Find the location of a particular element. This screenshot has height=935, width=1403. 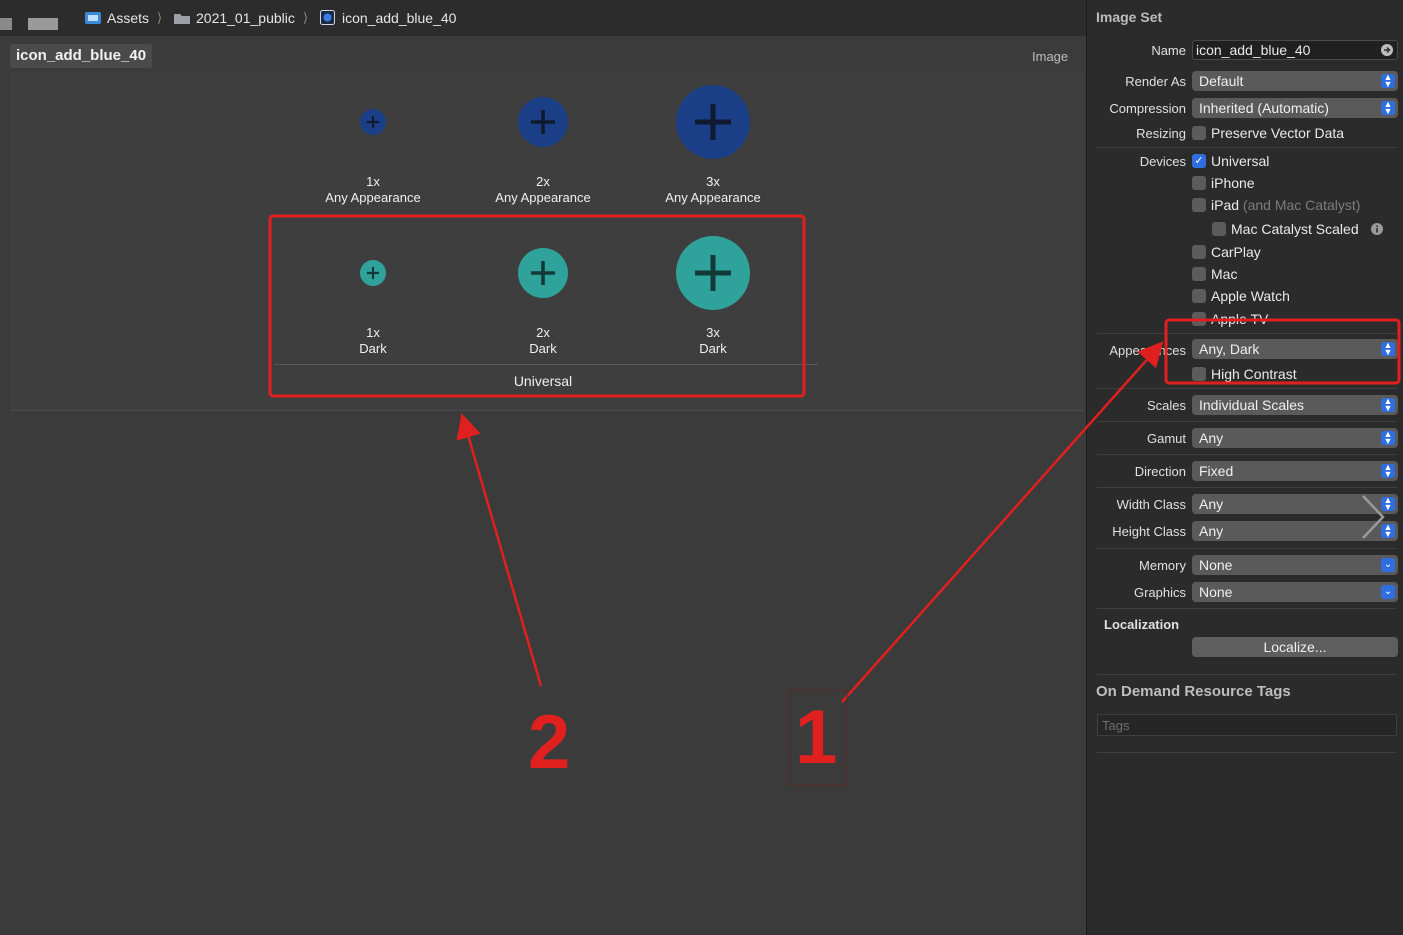

apple-tv-label: Apple TV is located at coordinates (1240, 319).